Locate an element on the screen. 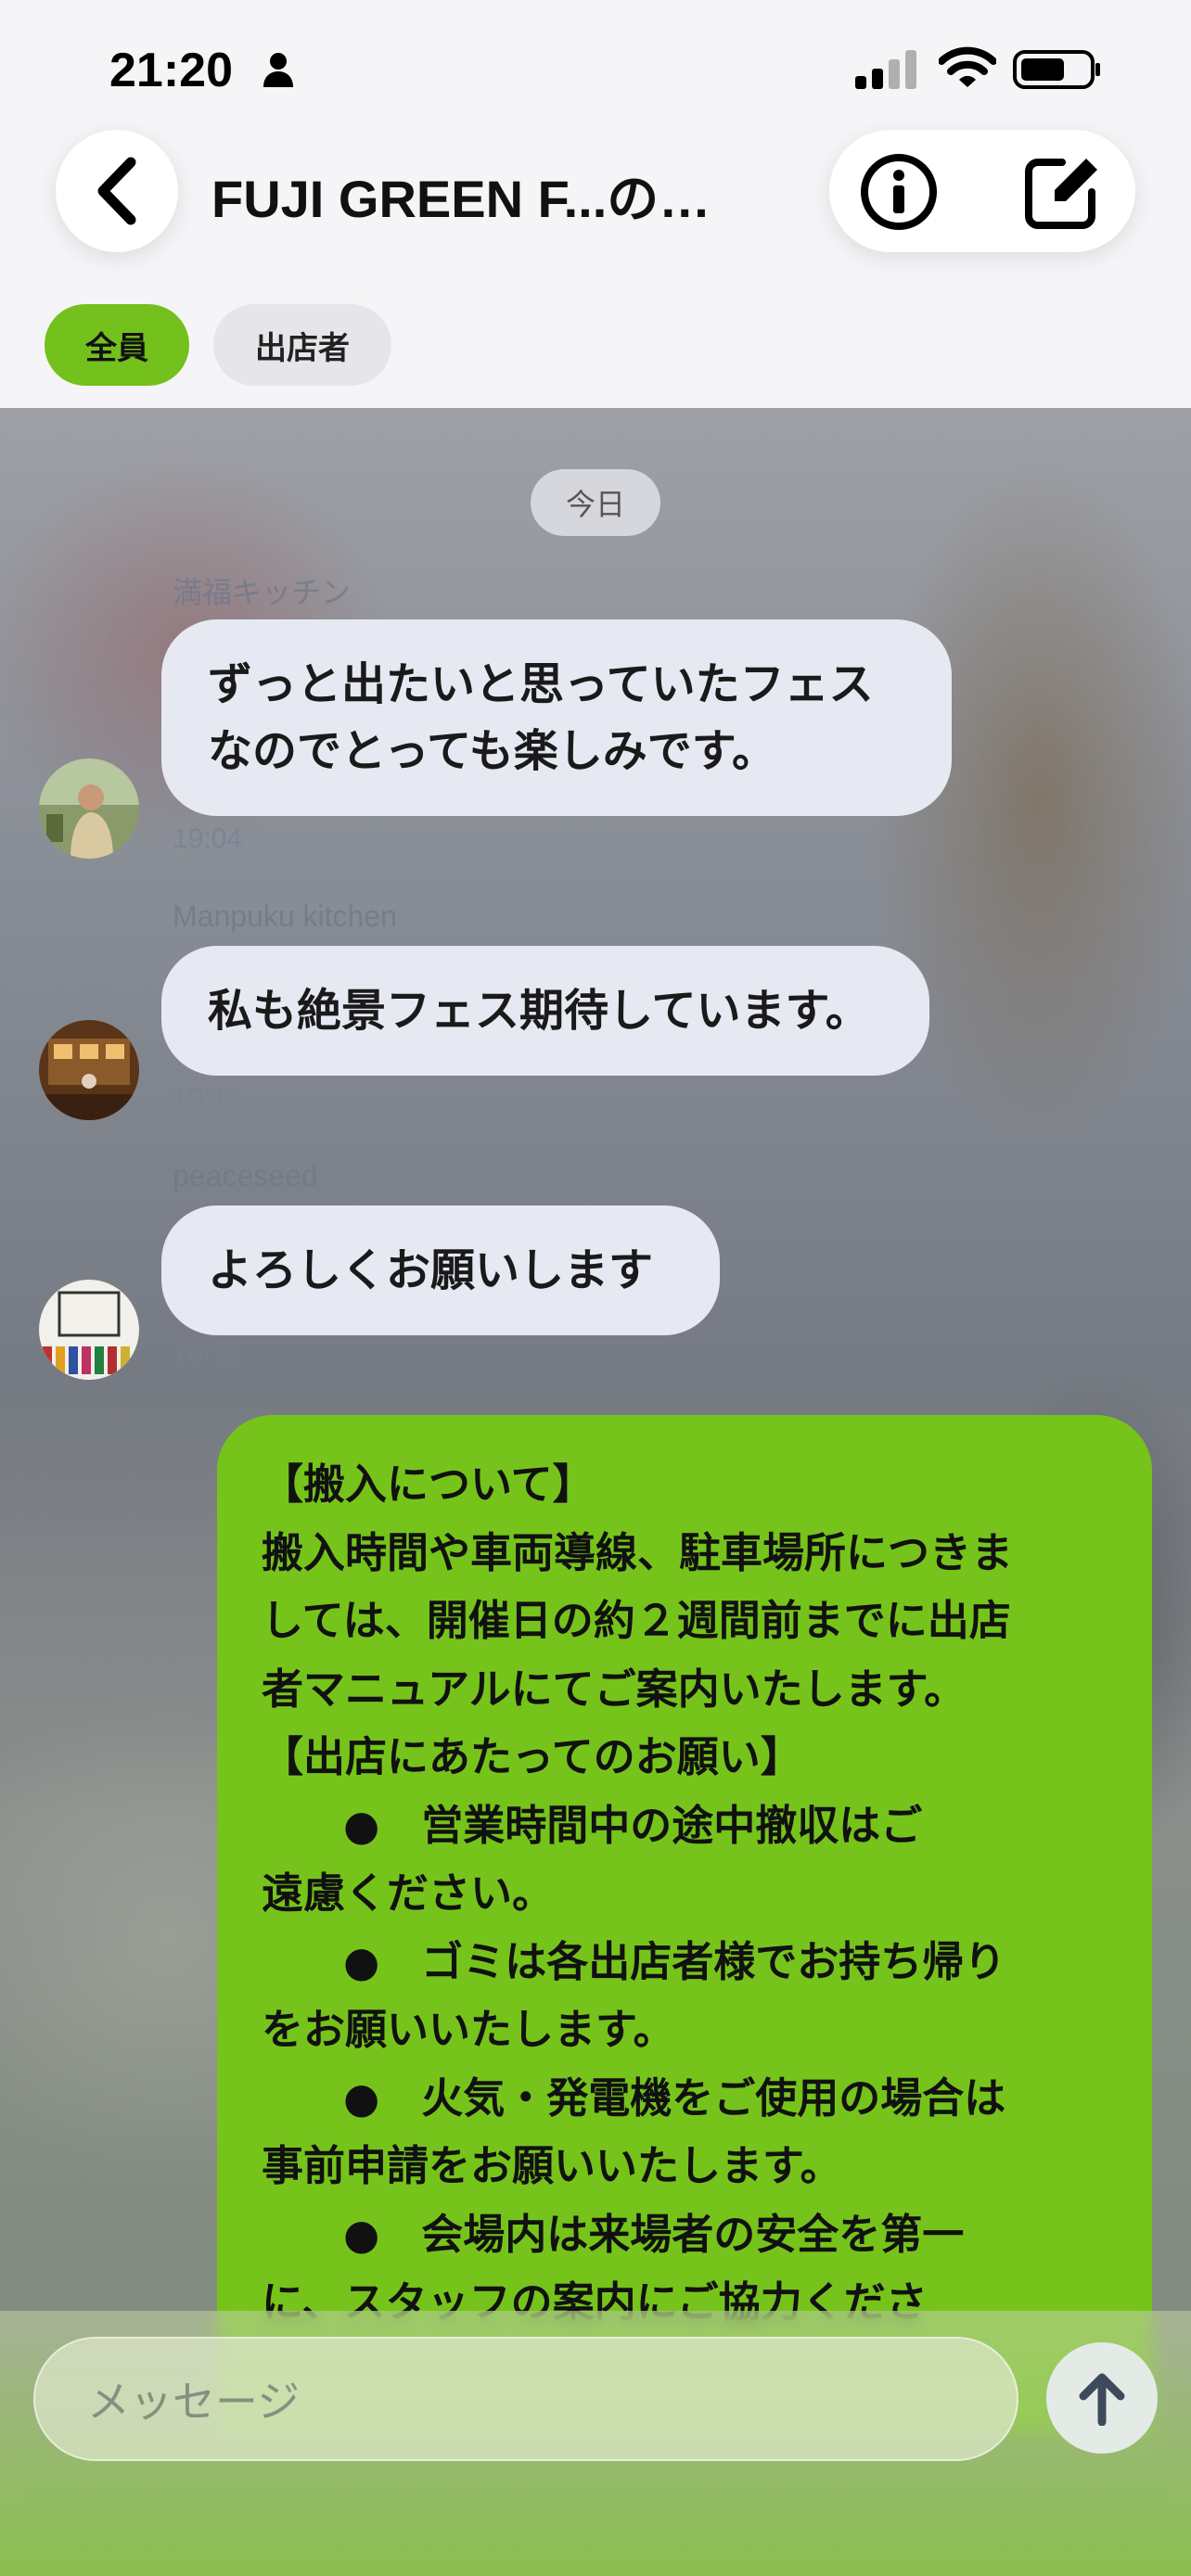  message-line: ● 火気・発電機をご使用の場合は is located at coordinates (675, 2098).